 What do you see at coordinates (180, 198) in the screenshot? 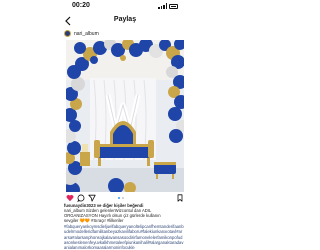
I see `bookmark-icon` at bounding box center [180, 198].